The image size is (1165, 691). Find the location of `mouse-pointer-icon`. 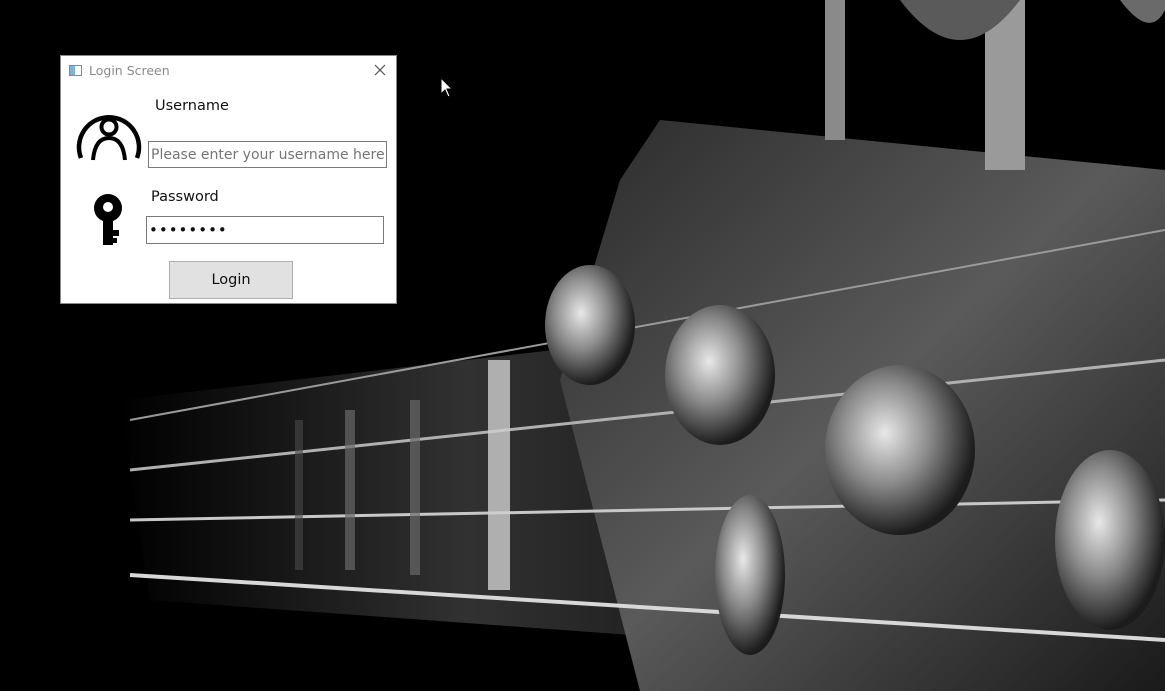

mouse-pointer-icon is located at coordinates (447, 87).